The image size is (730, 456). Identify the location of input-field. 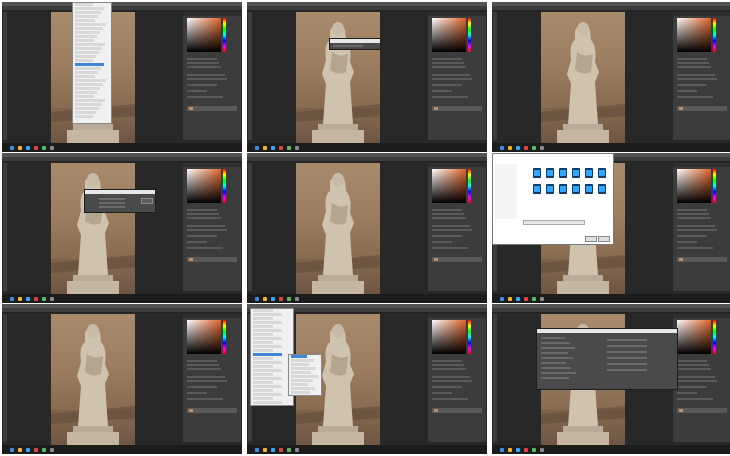
(348, 46).